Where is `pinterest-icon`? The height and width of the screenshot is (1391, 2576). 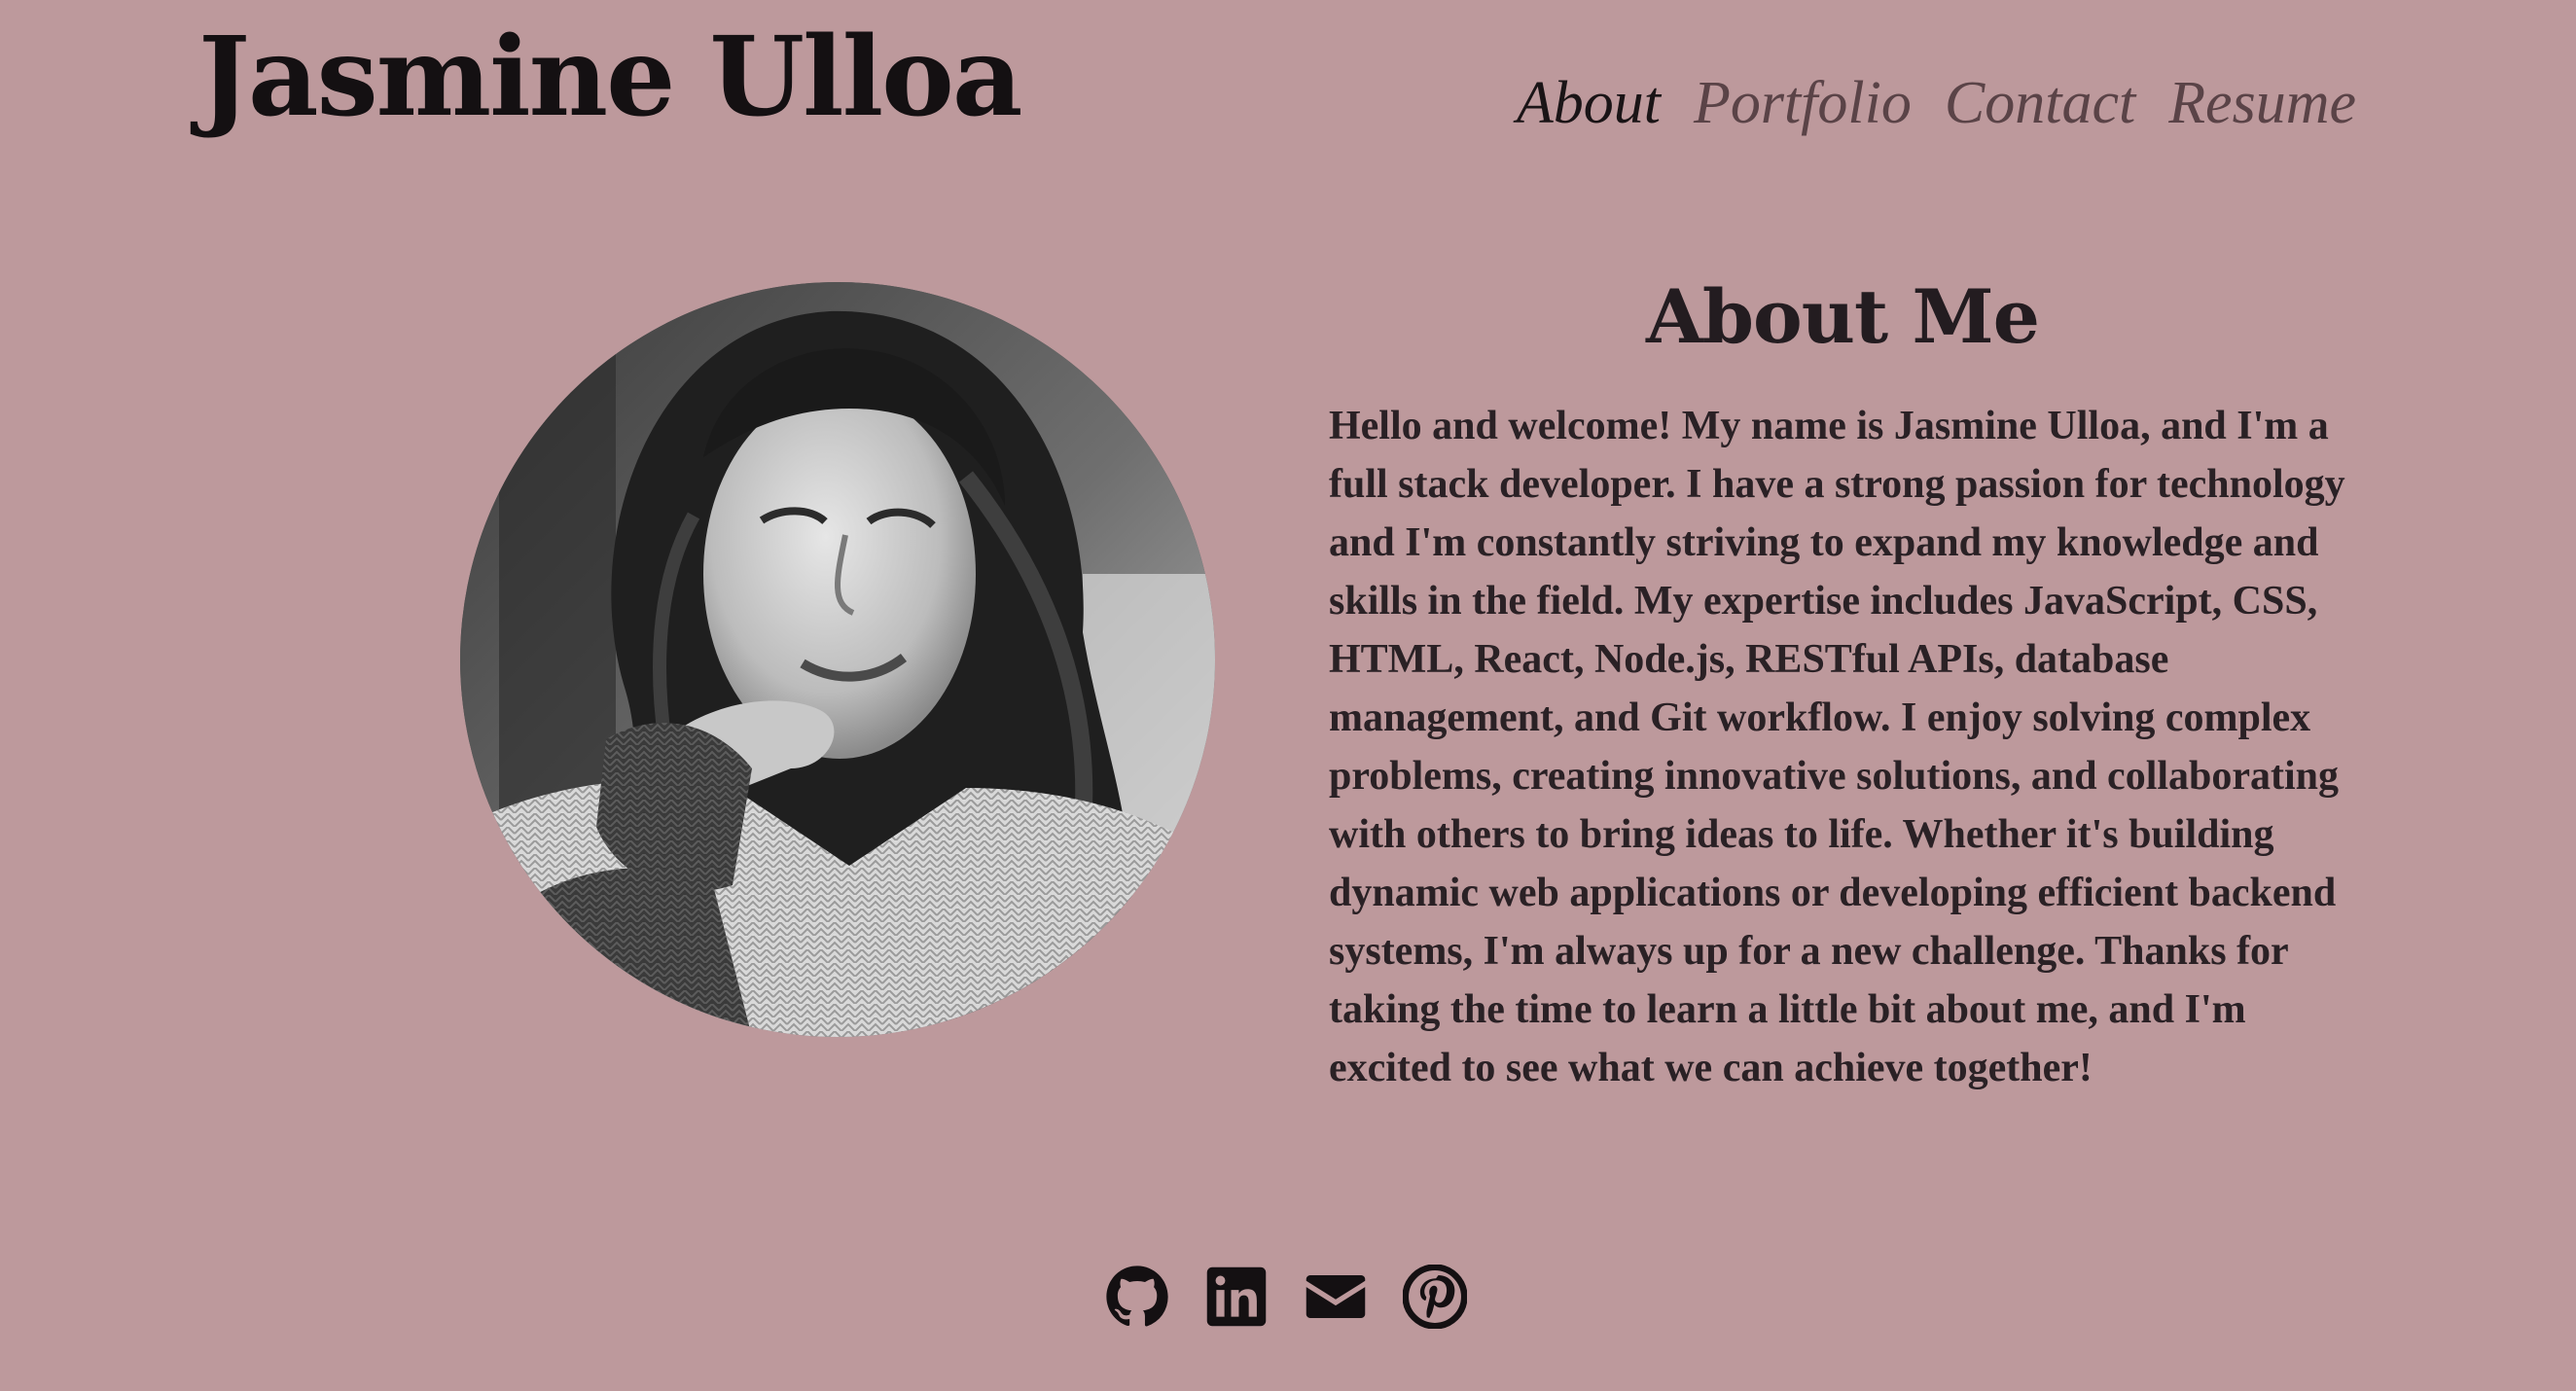
pinterest-icon is located at coordinates (1435, 1297).